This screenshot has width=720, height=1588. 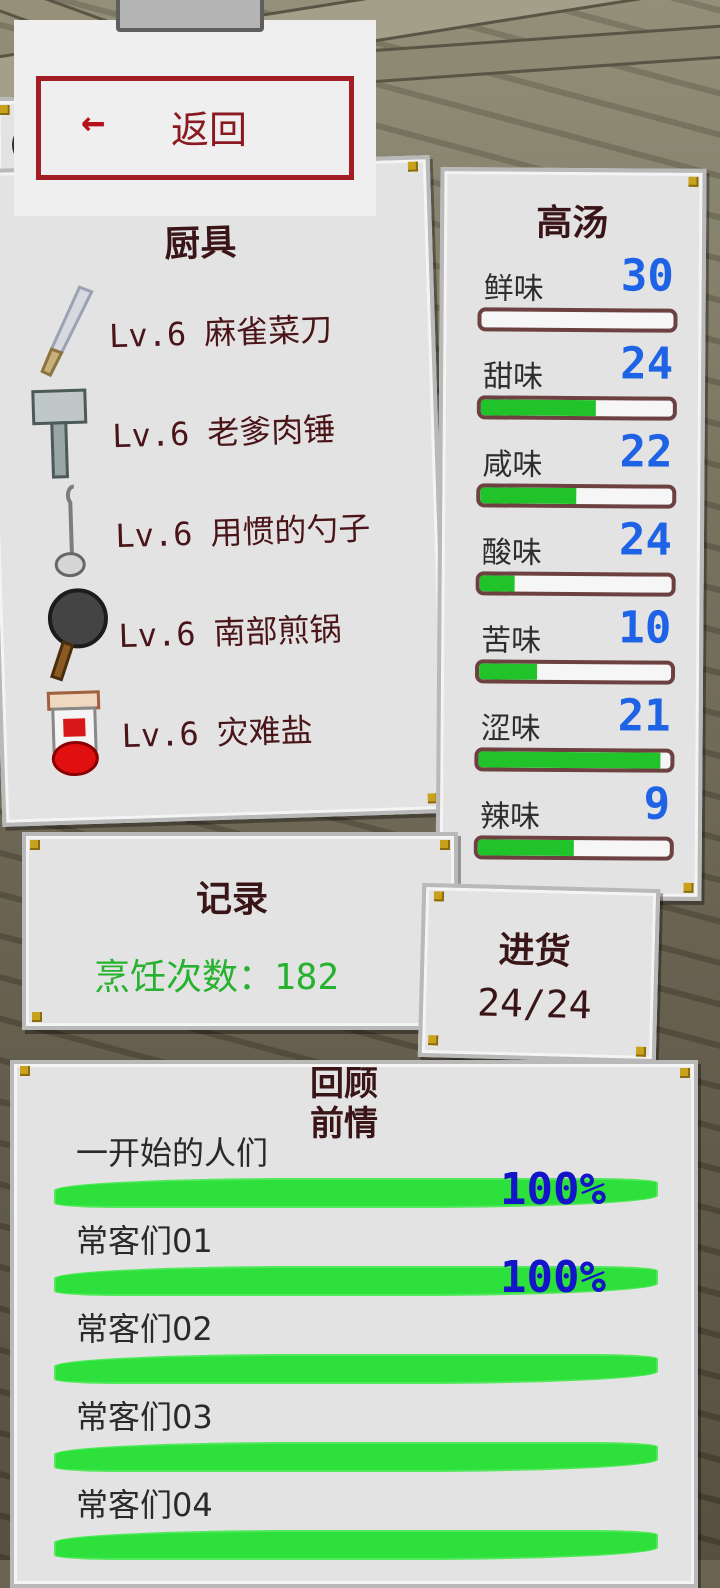 What do you see at coordinates (571, 647) in the screenshot?
I see `flavor-stat: 苦味10` at bounding box center [571, 647].